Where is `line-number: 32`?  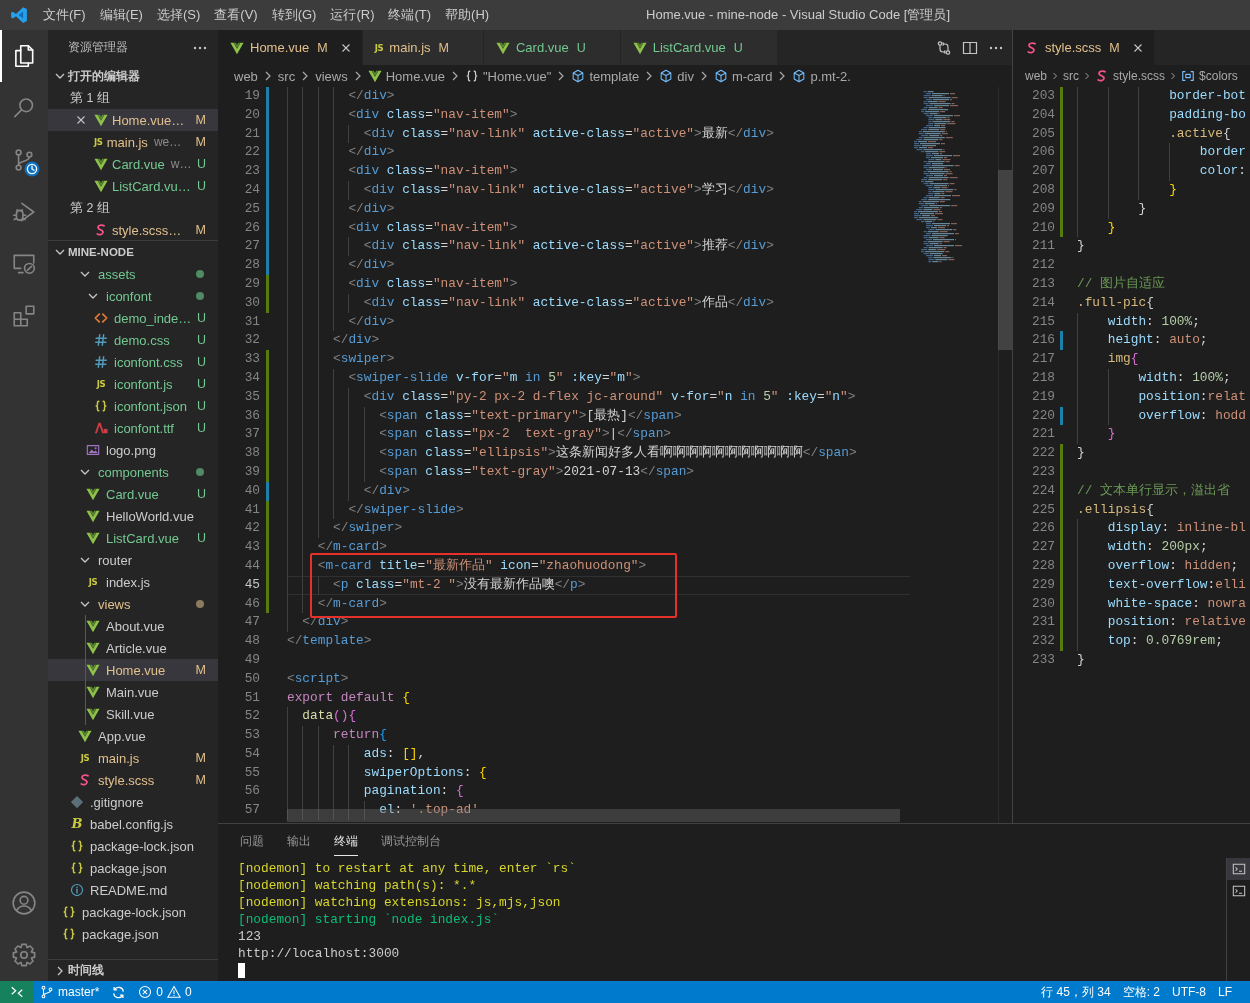
line-number: 32 is located at coordinates (251, 340).